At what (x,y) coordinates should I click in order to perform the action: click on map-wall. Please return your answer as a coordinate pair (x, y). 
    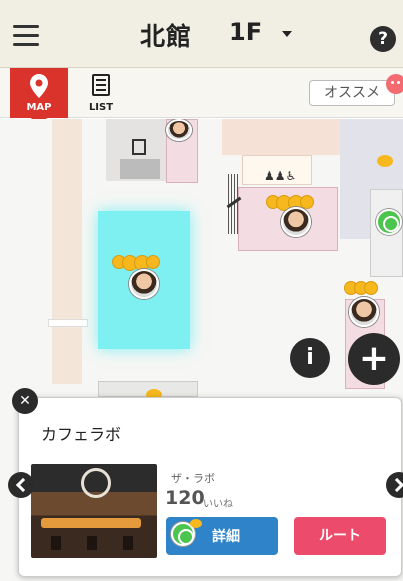
    Looking at the image, I should click on (68, 323).